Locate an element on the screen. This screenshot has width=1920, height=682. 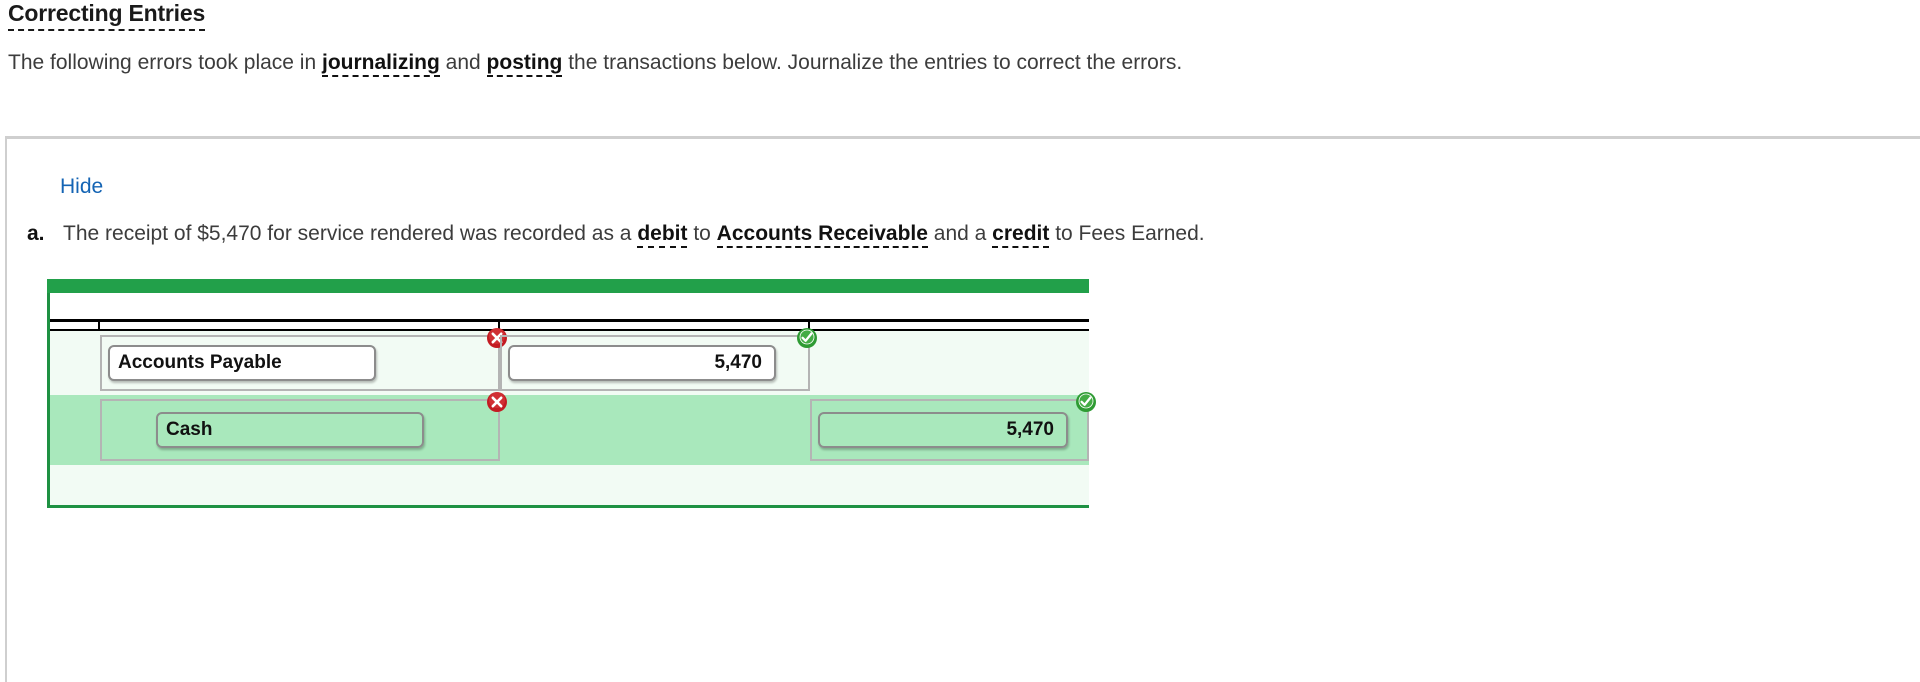
hide-link: Hide is located at coordinates (81, 187).